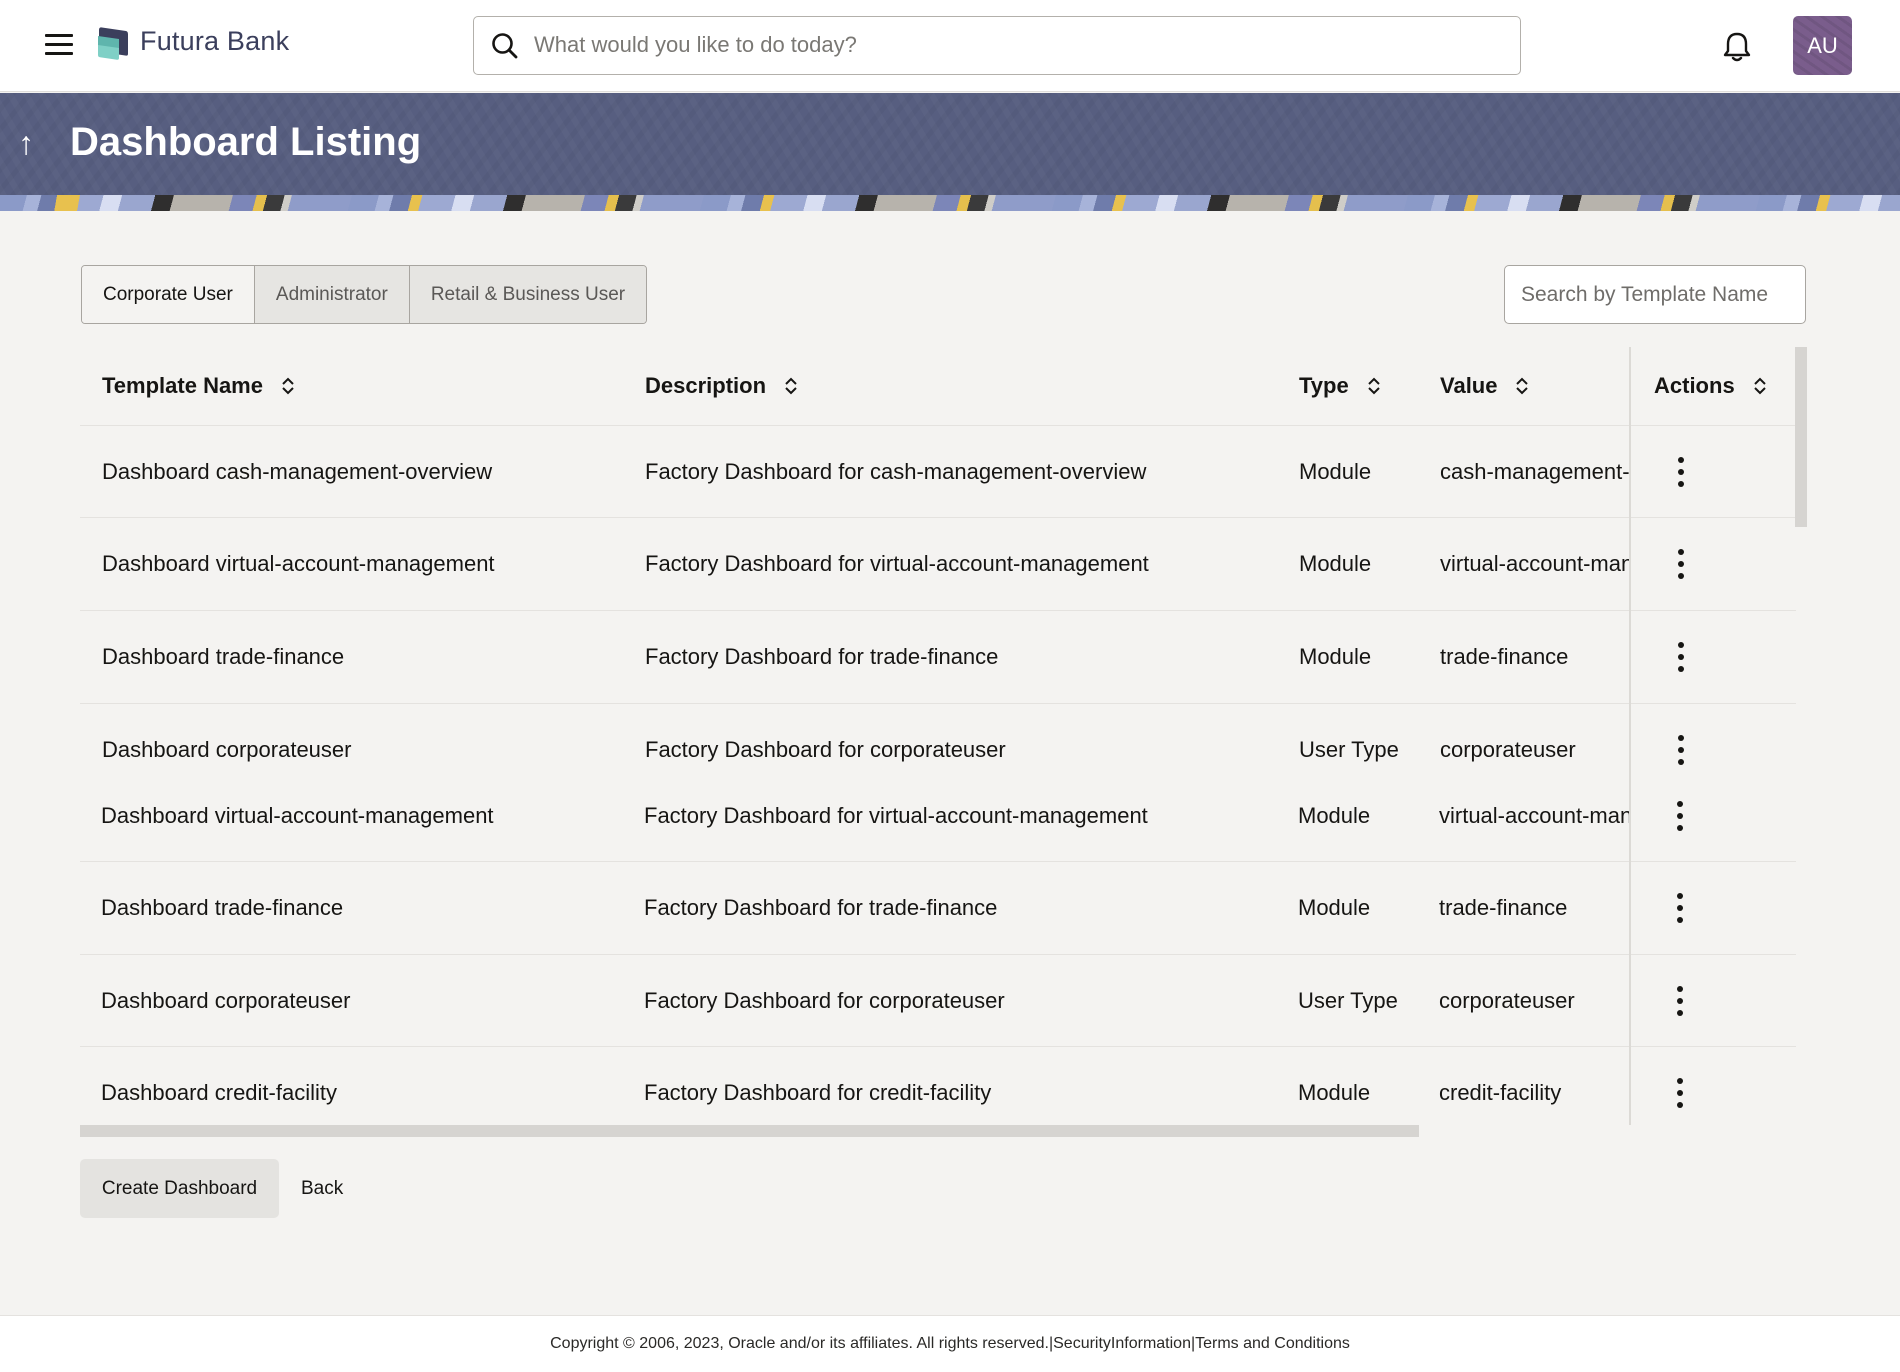 This screenshot has width=1900, height=1372. What do you see at coordinates (322, 1188) in the screenshot?
I see `back-button: Back` at bounding box center [322, 1188].